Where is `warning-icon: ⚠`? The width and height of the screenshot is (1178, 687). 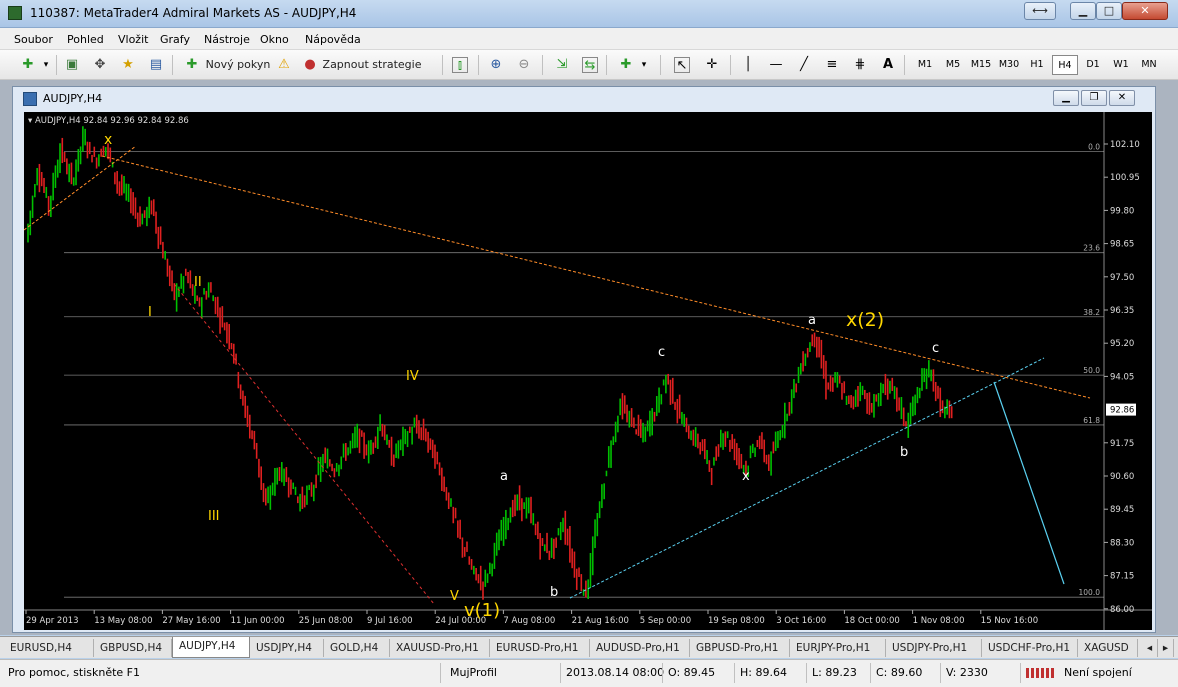
warning-icon: ⚠ is located at coordinates (284, 65).